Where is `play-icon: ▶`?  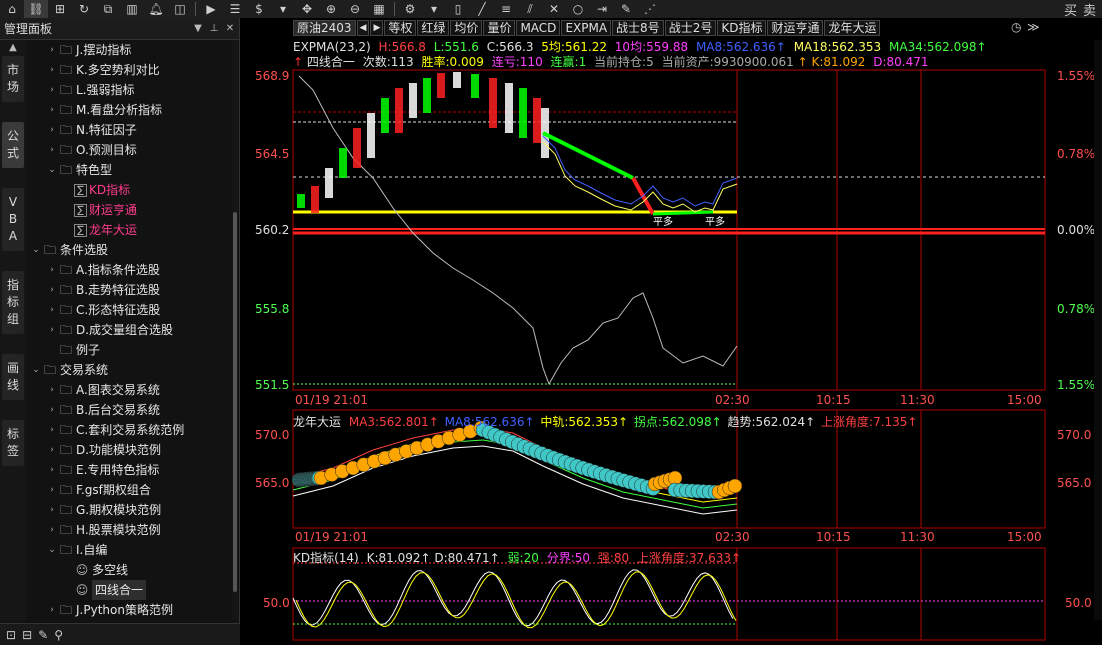 play-icon: ▶ is located at coordinates (211, 9).